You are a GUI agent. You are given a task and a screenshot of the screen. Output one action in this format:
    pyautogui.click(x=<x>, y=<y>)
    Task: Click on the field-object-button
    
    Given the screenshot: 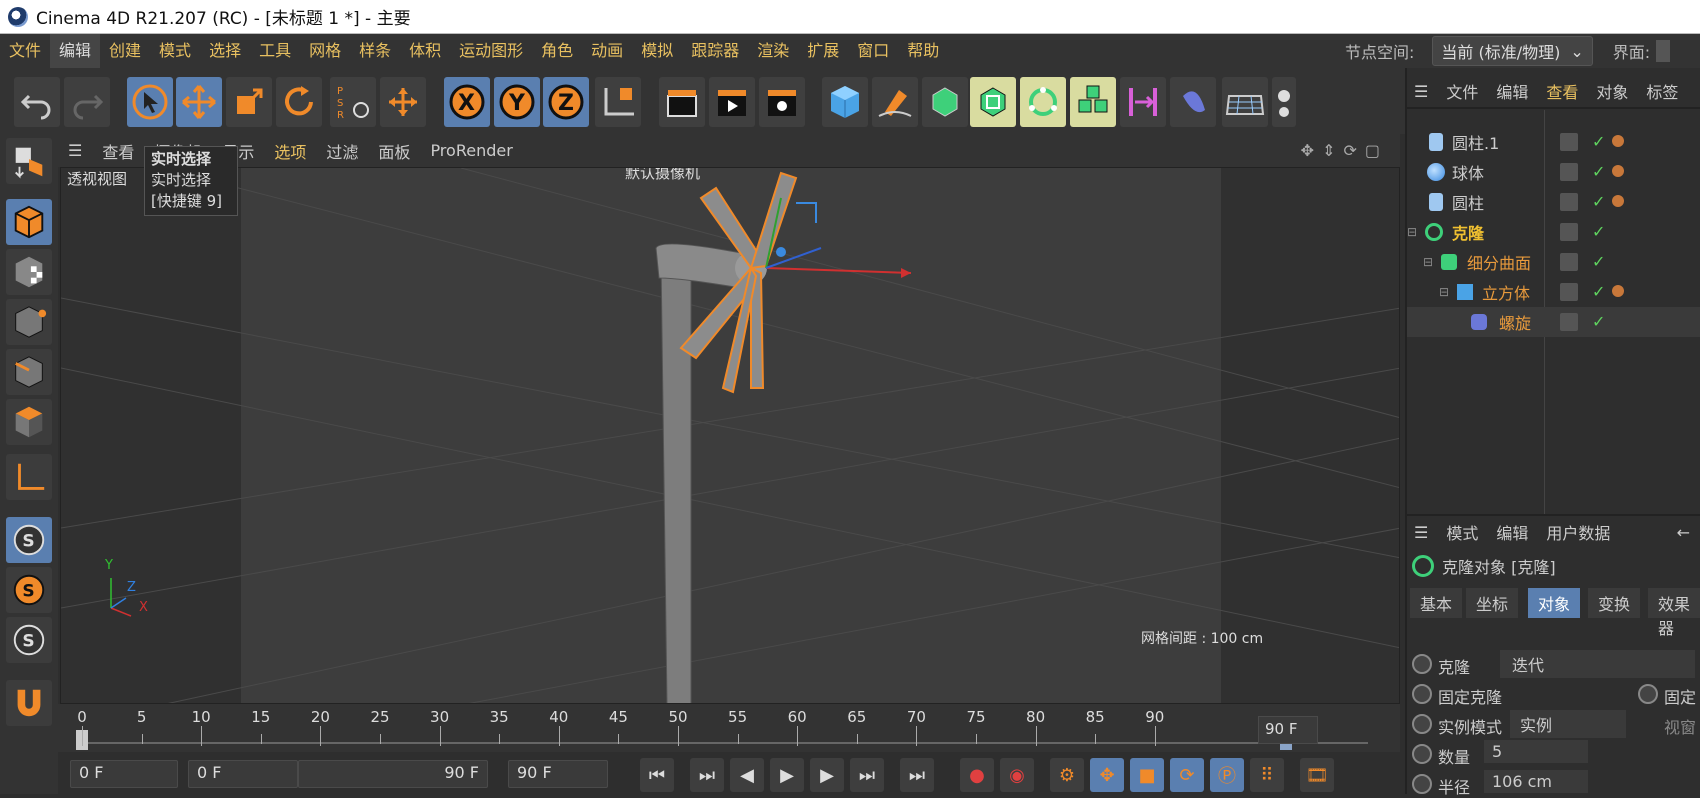 What is the action you would take?
    pyautogui.click(x=1193, y=102)
    